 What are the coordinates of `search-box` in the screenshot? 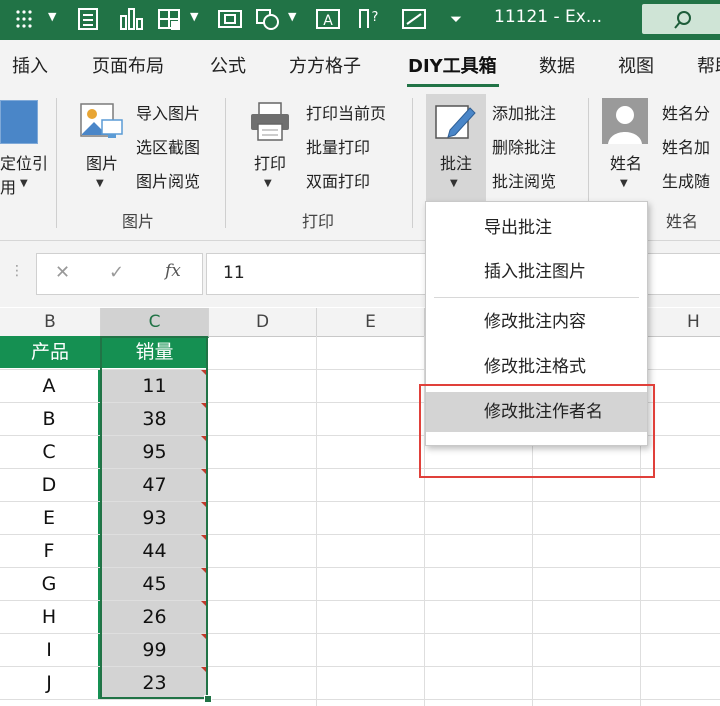 It's located at (681, 19).